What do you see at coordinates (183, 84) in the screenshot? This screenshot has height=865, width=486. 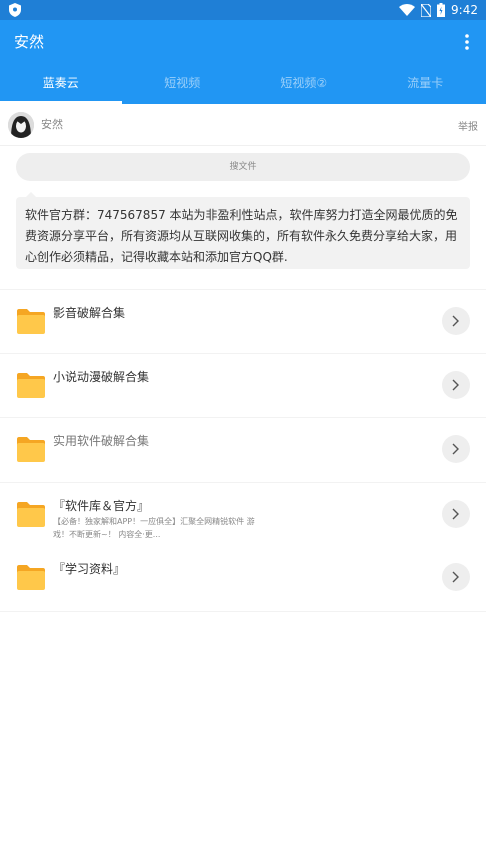 I see `tab-short-video: 短视频` at bounding box center [183, 84].